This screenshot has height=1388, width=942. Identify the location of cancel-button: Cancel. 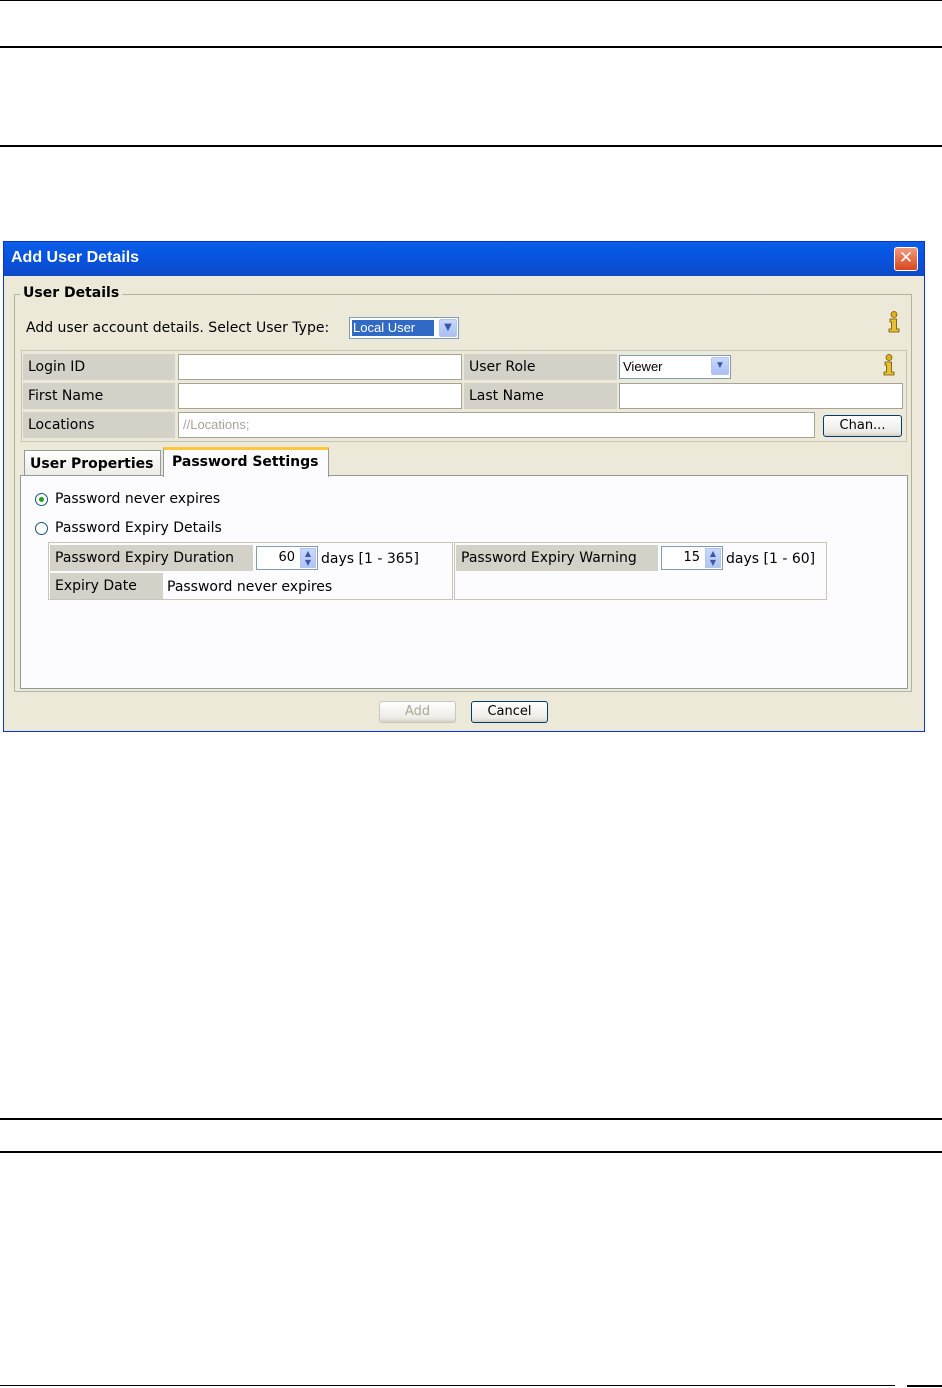
(509, 712).